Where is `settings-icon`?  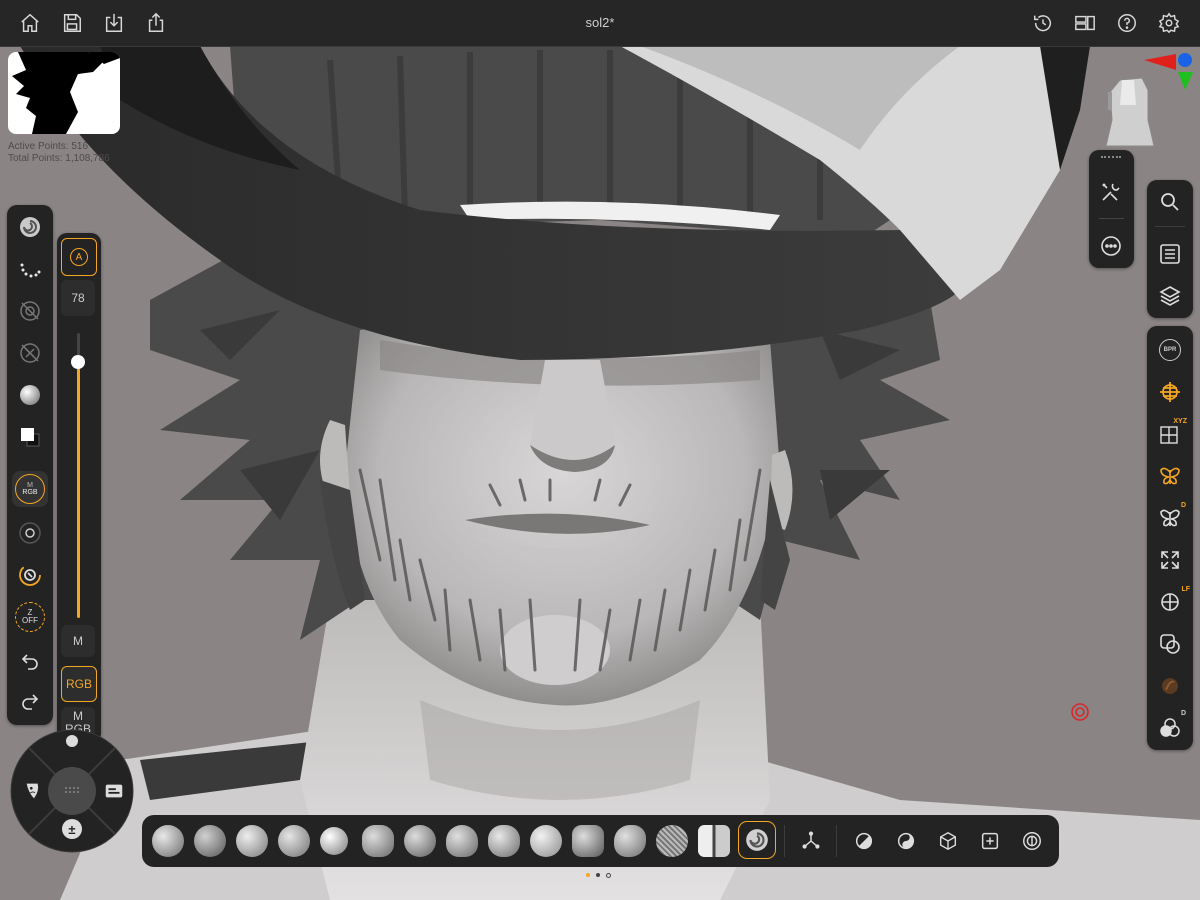
settings-icon is located at coordinates (1169, 23).